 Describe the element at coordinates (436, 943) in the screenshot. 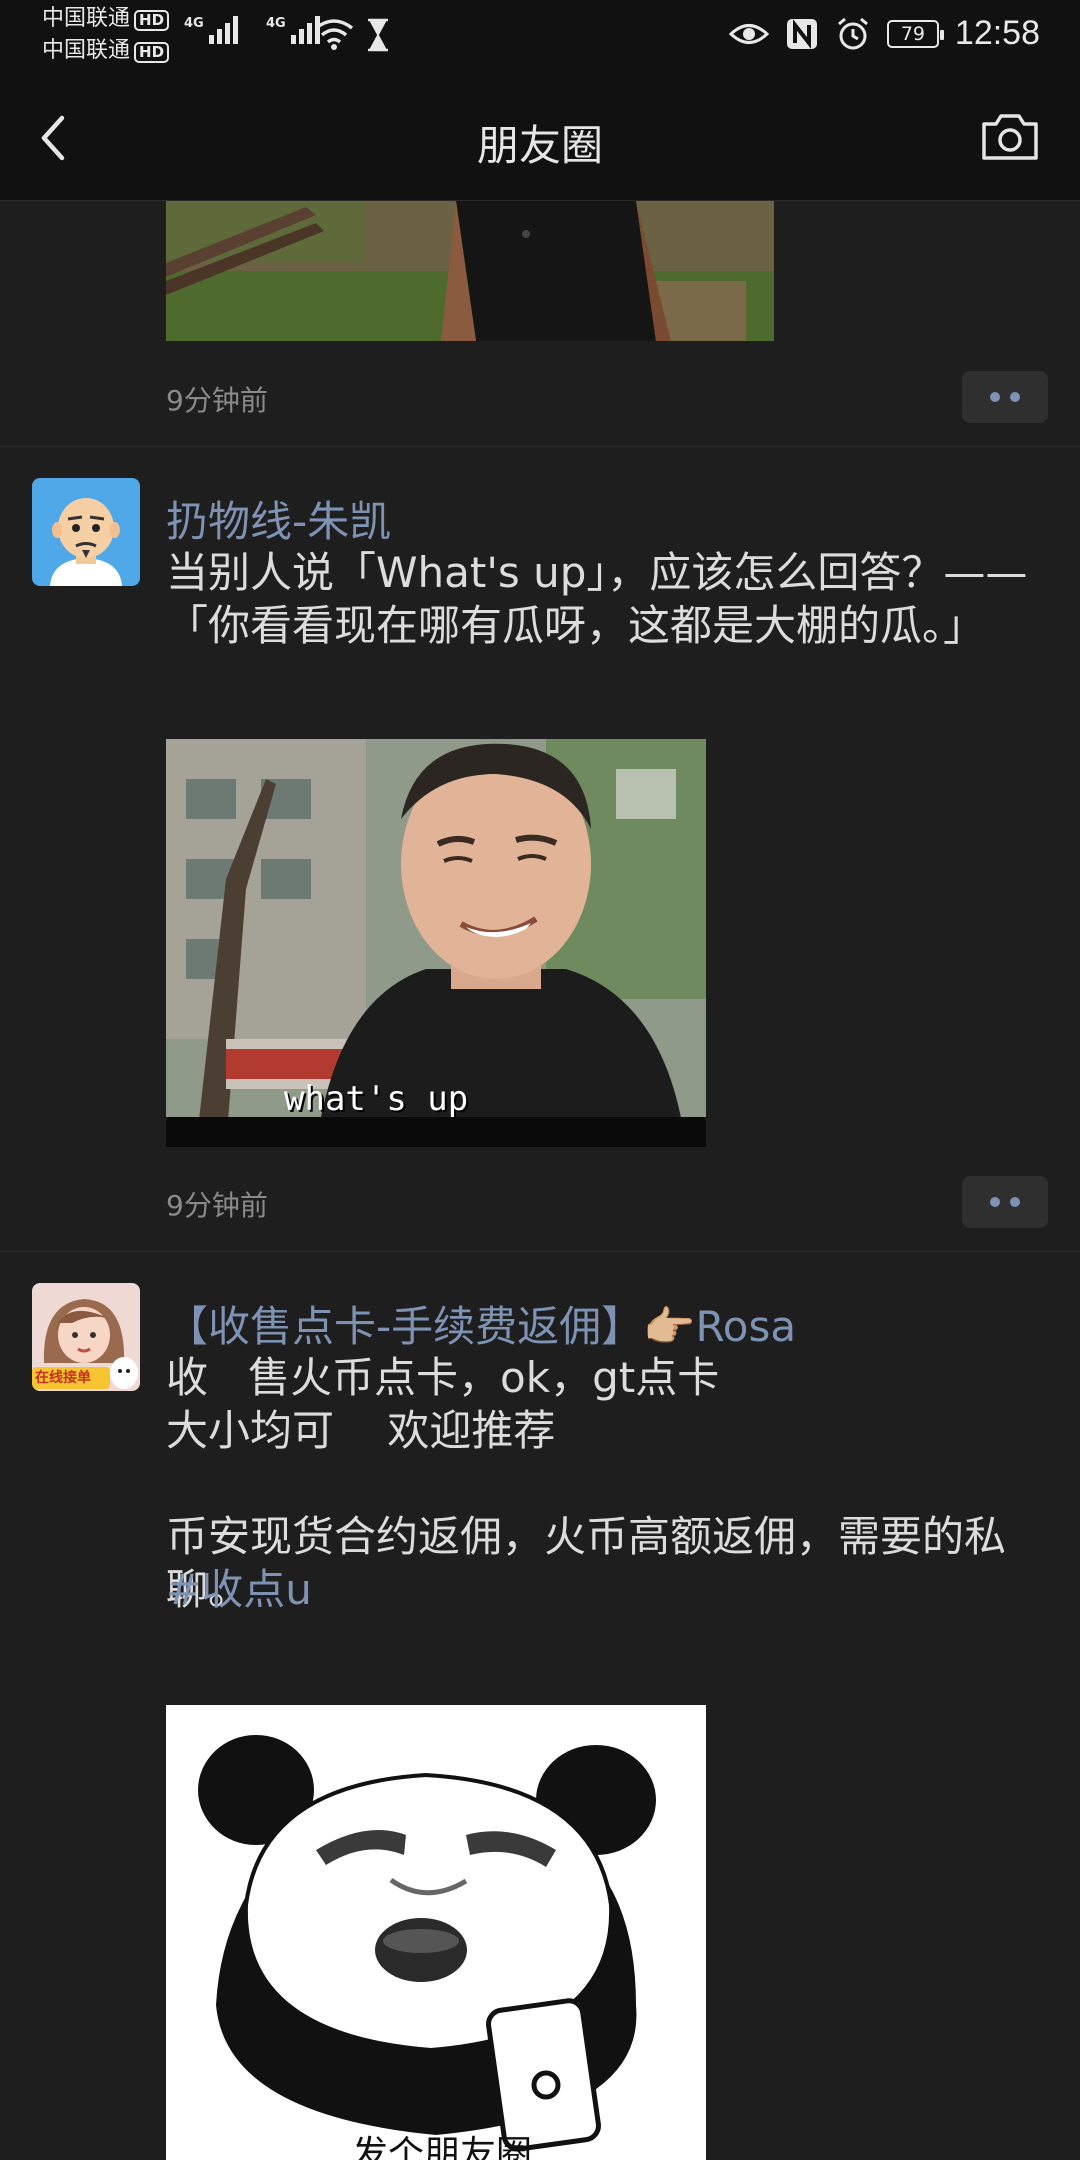

I see `post-image: what's up` at that location.